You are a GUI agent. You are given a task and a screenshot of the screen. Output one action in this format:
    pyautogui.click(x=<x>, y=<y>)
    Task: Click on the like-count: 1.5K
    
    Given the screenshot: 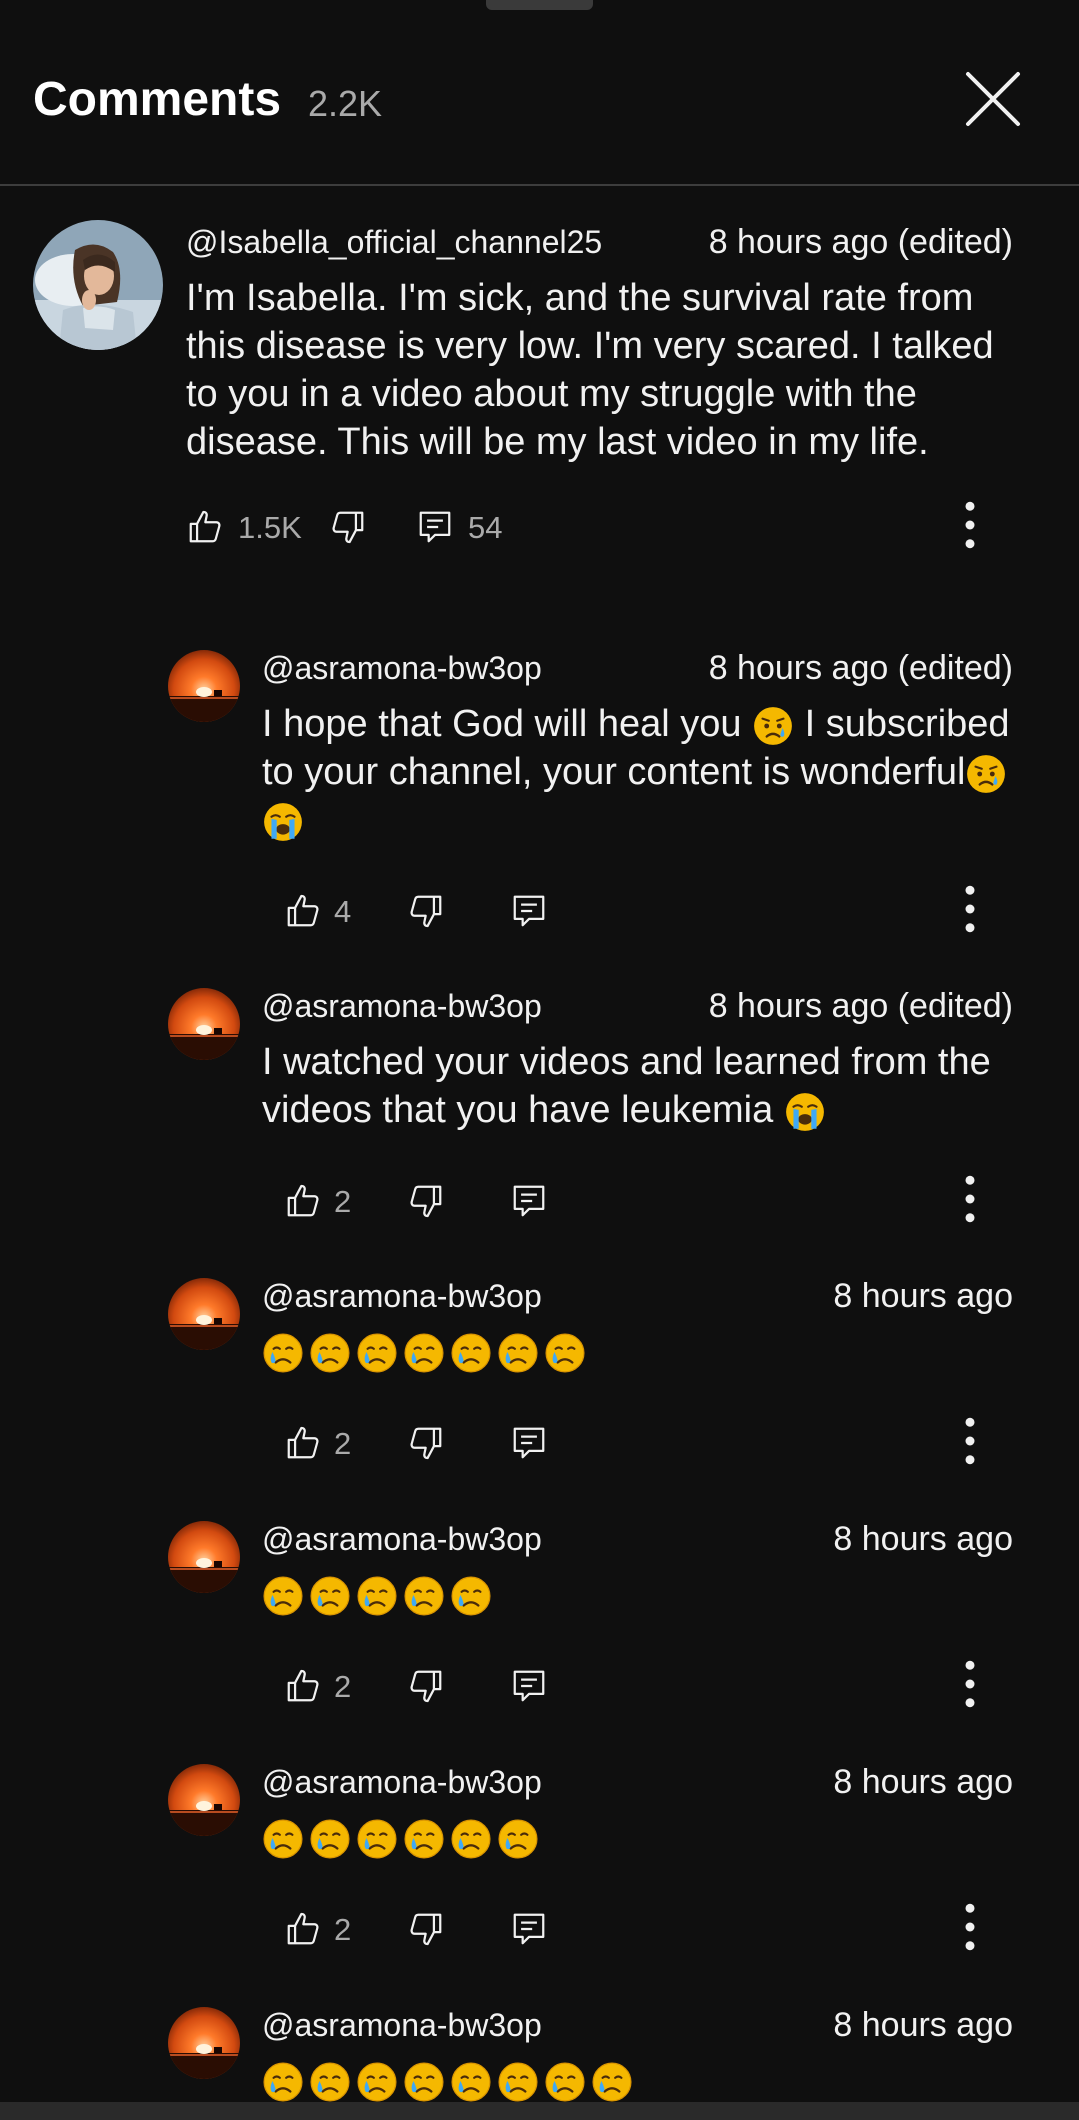 What is the action you would take?
    pyautogui.click(x=270, y=527)
    